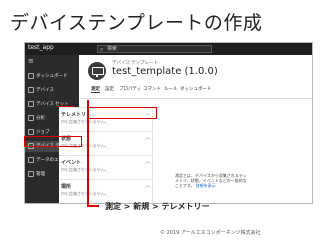 The height and width of the screenshot is (240, 320). I want to click on tab-settings: 設定, so click(109, 89).